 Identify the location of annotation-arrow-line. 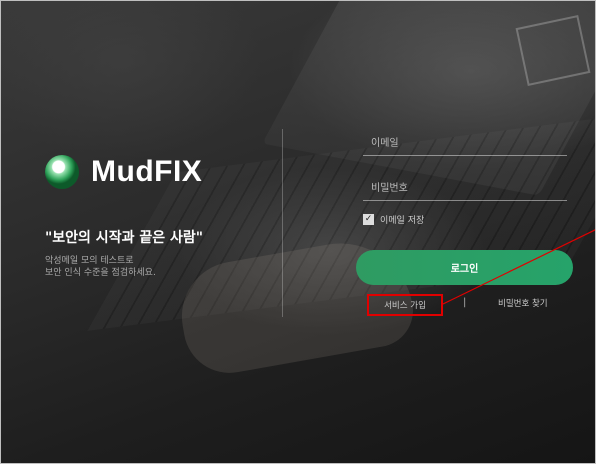
(518, 267).